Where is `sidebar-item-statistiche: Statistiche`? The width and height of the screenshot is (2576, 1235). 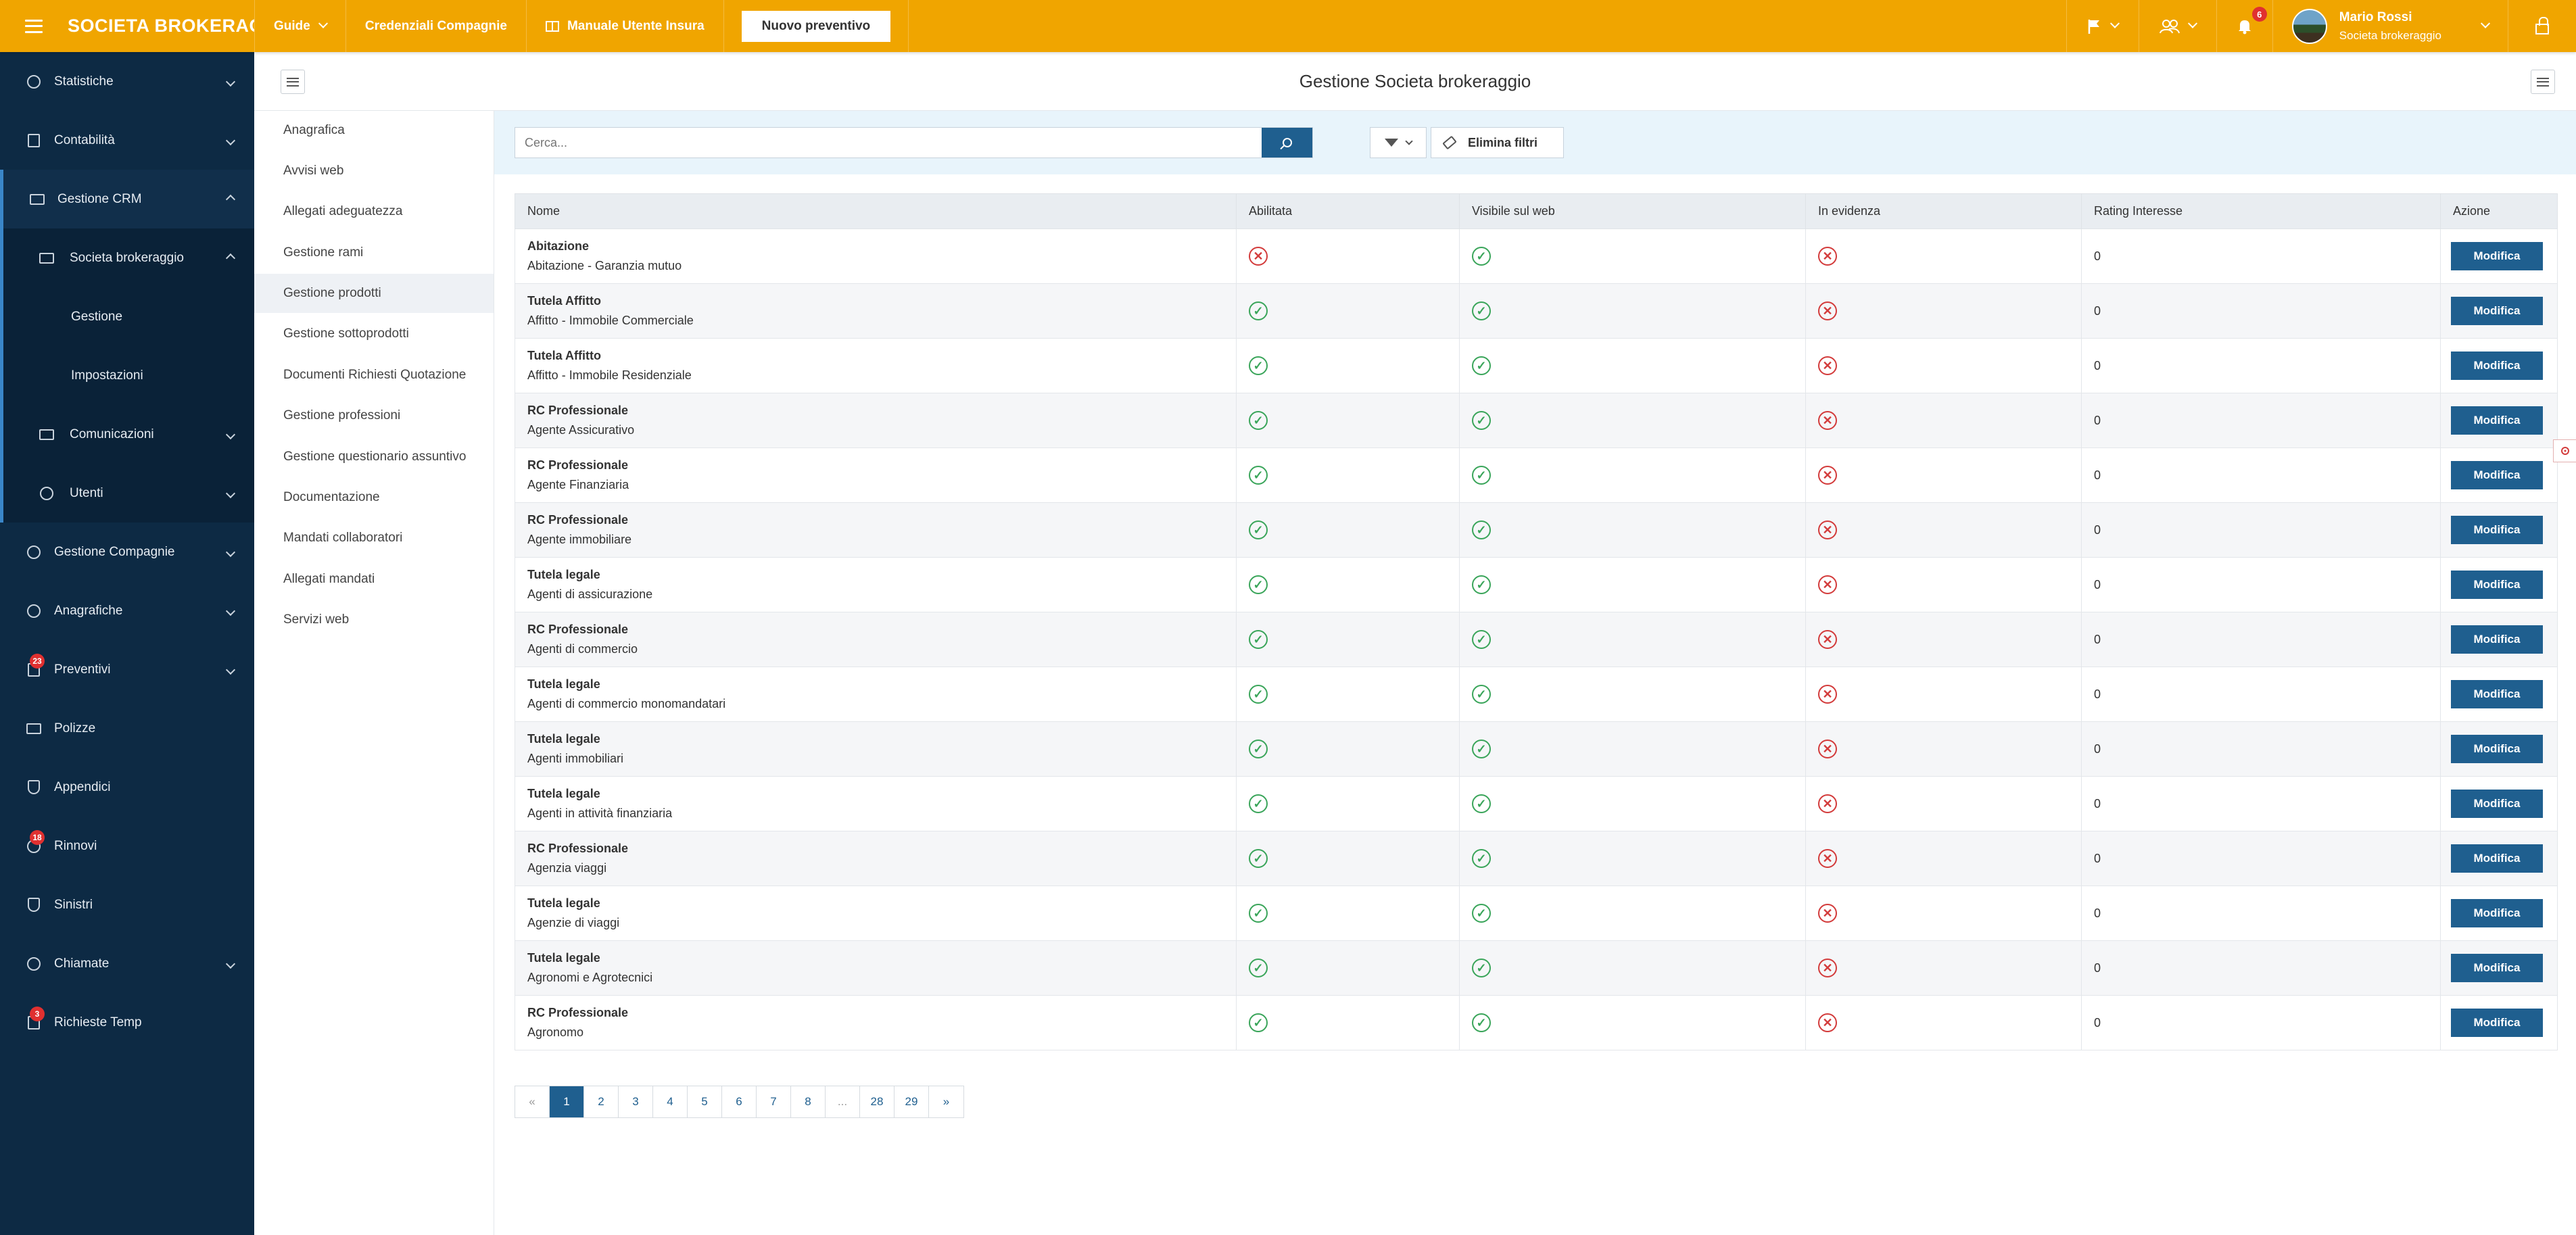
sidebar-item-statistiche: Statistiche is located at coordinates (127, 81).